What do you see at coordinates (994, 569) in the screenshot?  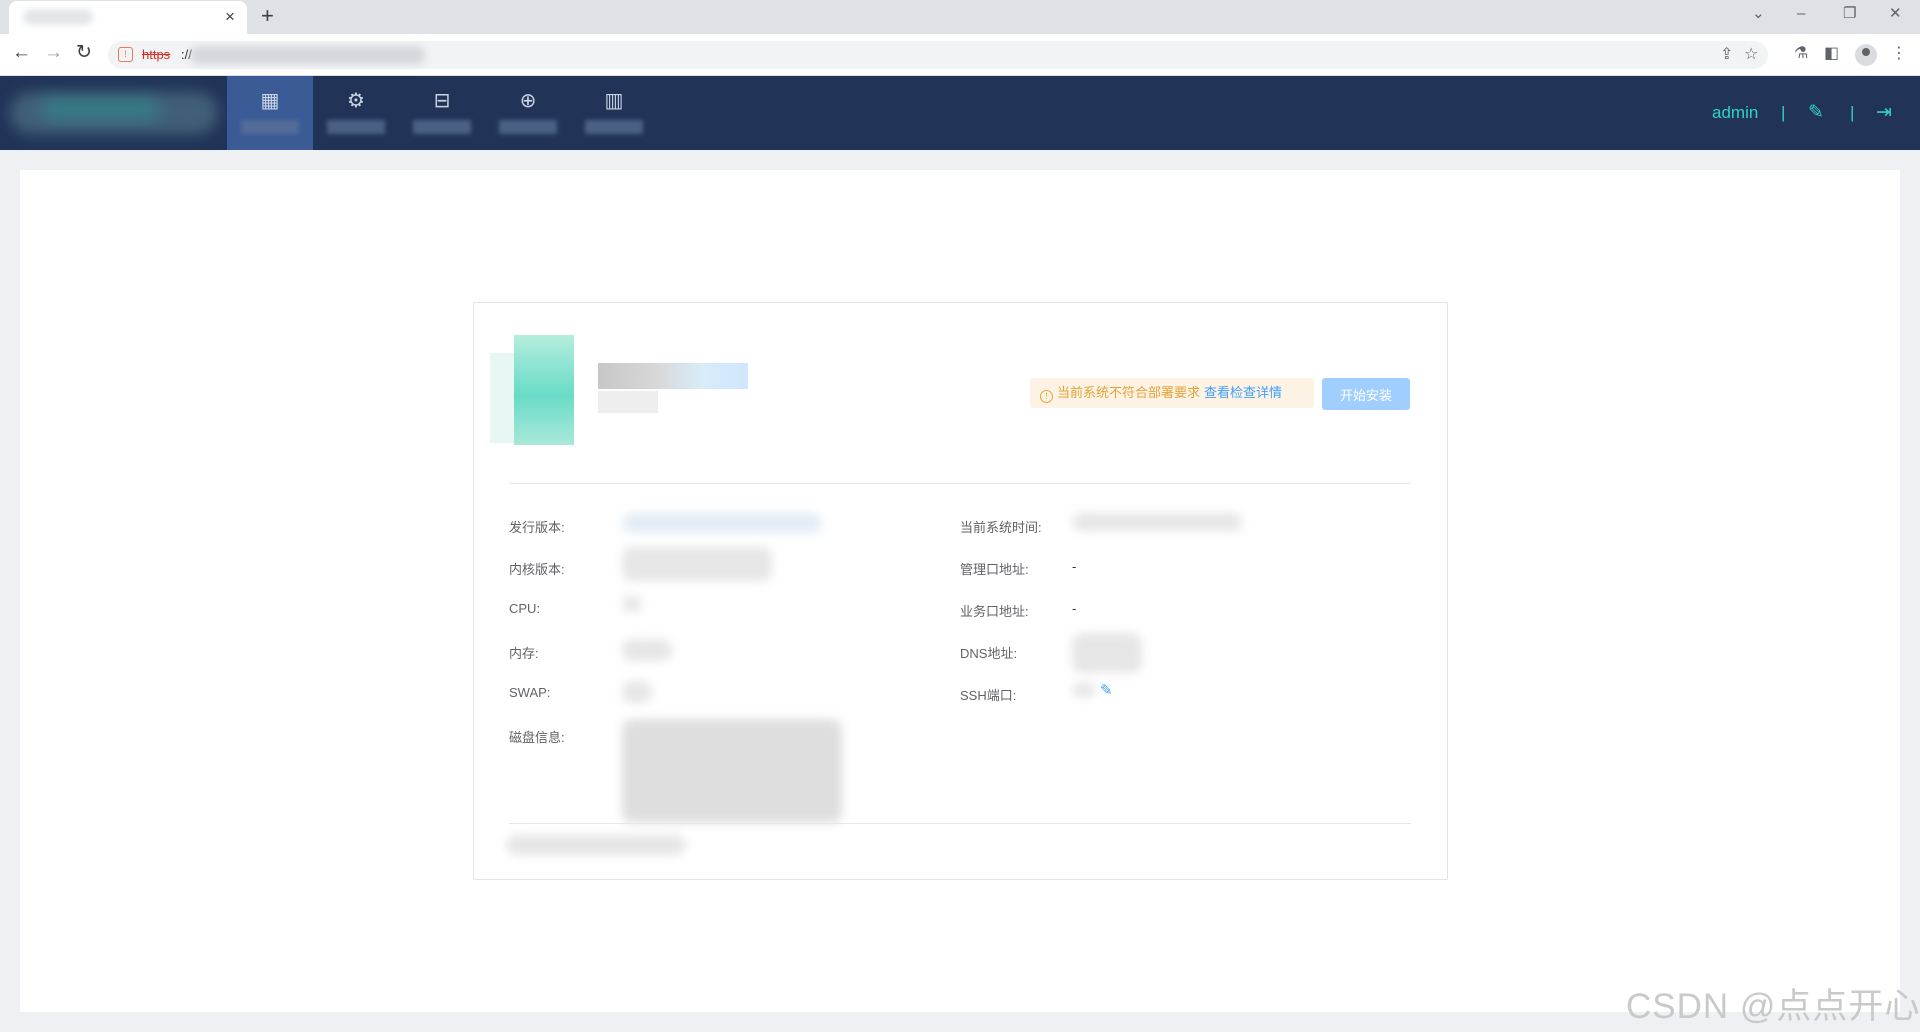 I see `label-management-address: 管理口地址:` at bounding box center [994, 569].